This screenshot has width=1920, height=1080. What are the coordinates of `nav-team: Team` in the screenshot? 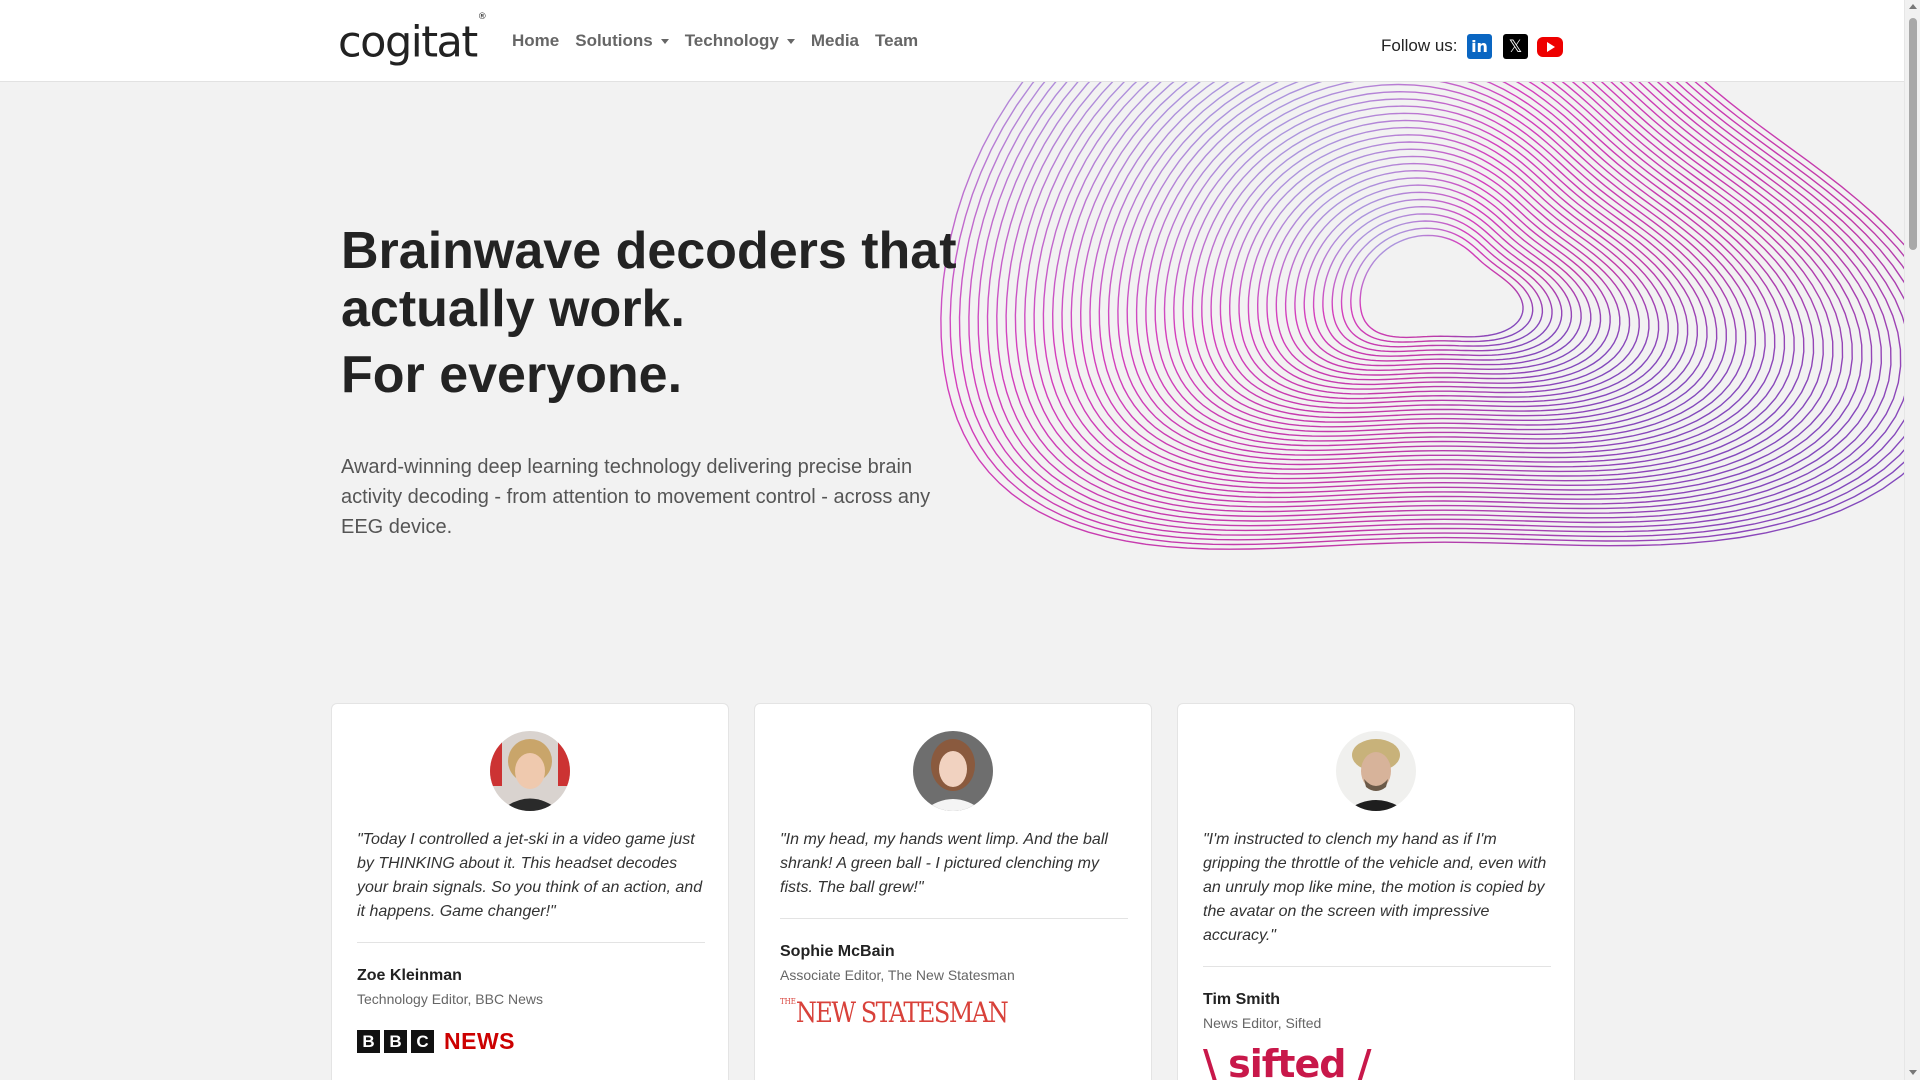 It's located at (896, 41).